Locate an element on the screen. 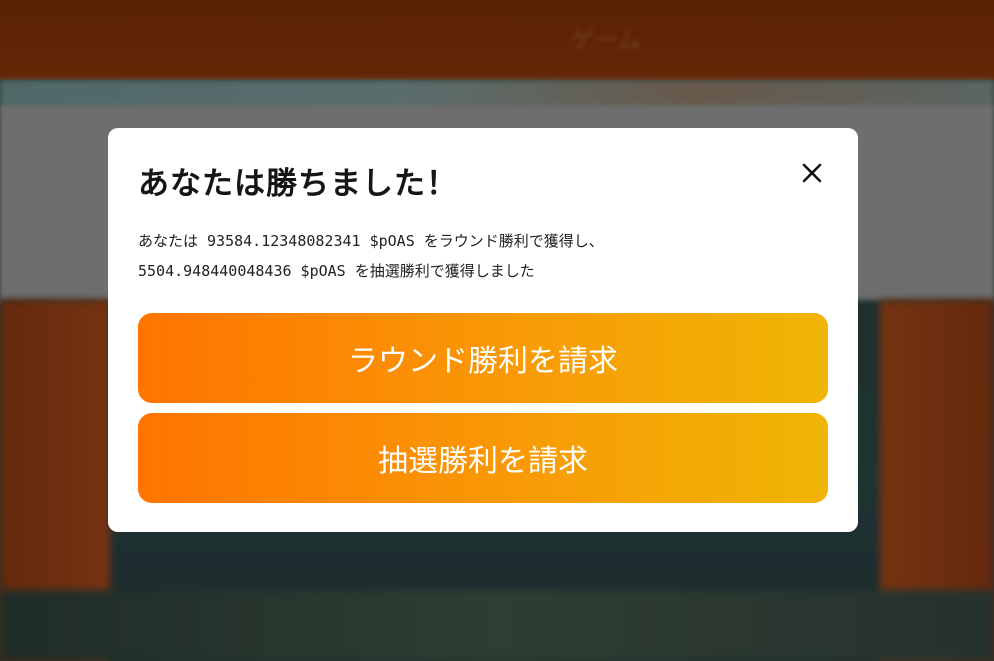 The image size is (994, 661). close-icon is located at coordinates (812, 173).